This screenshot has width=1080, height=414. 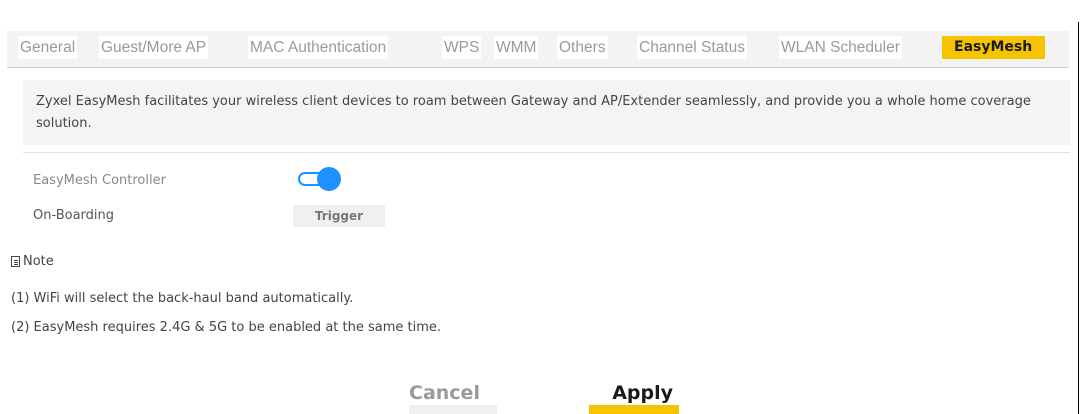 I want to click on tab-divider, so click(x=538, y=67).